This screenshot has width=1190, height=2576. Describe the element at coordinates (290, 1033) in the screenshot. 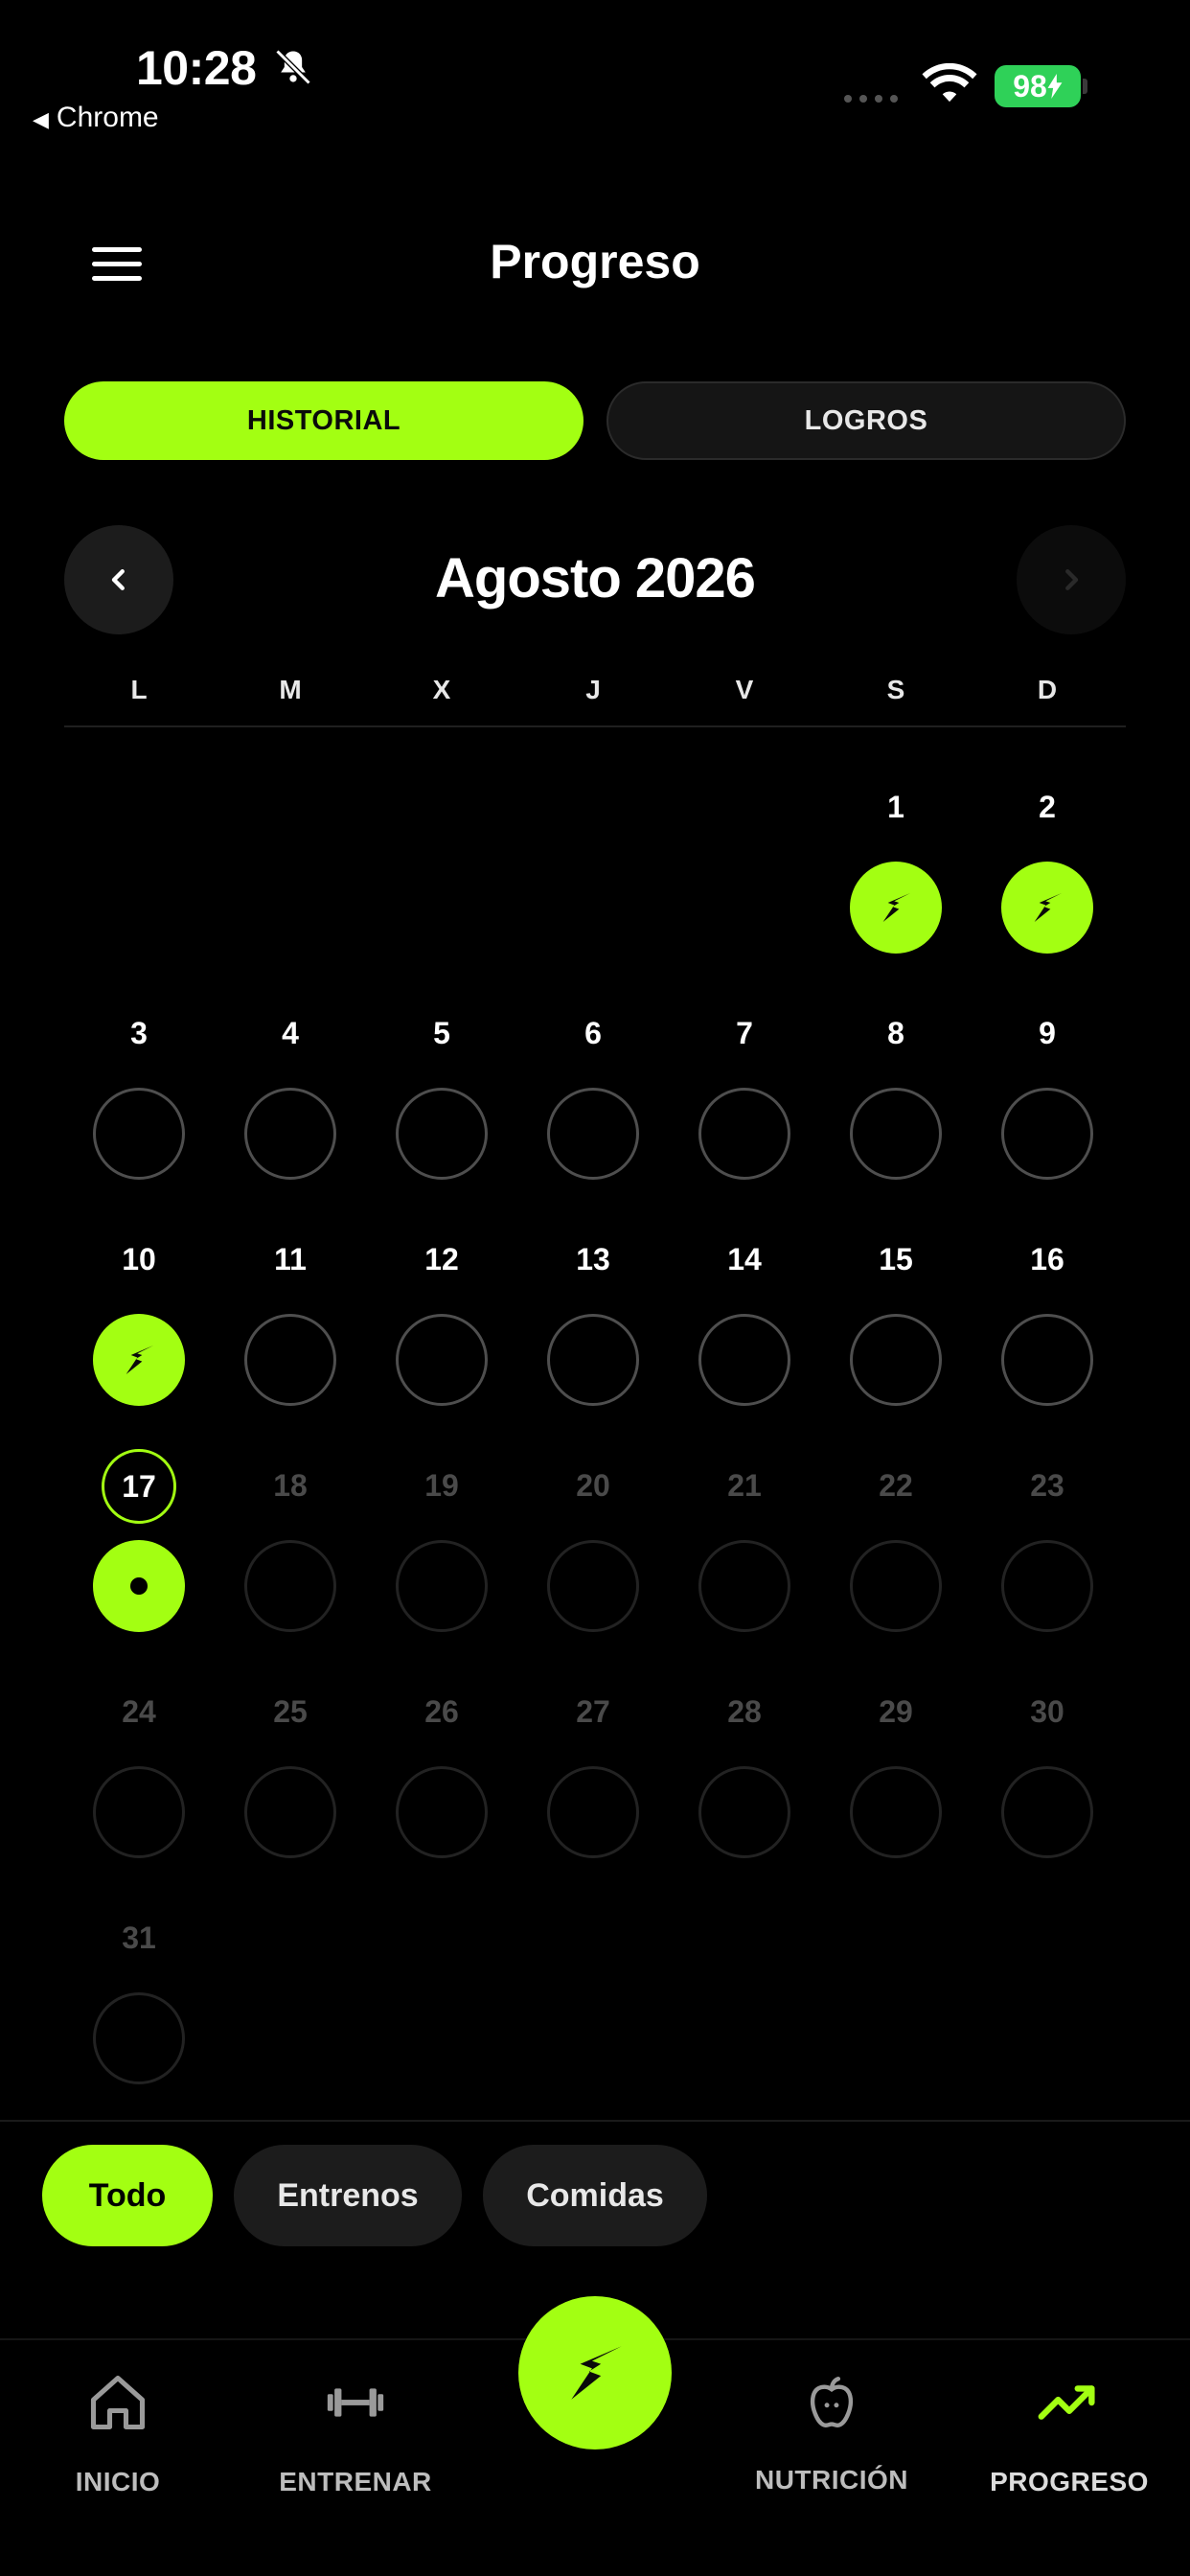

I see `calendar-day-number: 4` at that location.